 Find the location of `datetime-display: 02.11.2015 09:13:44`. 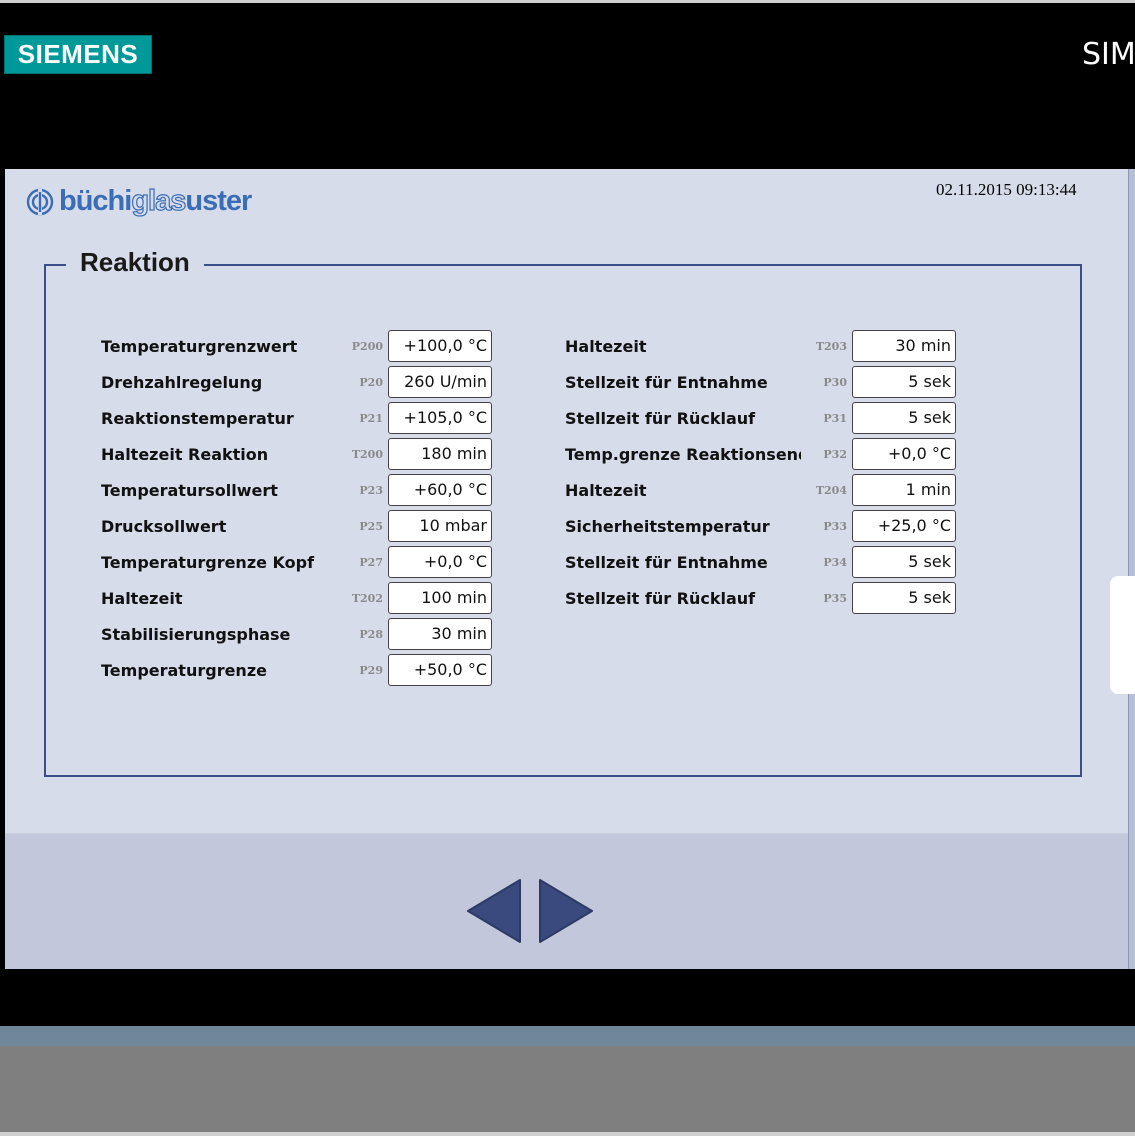

datetime-display: 02.11.2015 09:13:44 is located at coordinates (1006, 189).